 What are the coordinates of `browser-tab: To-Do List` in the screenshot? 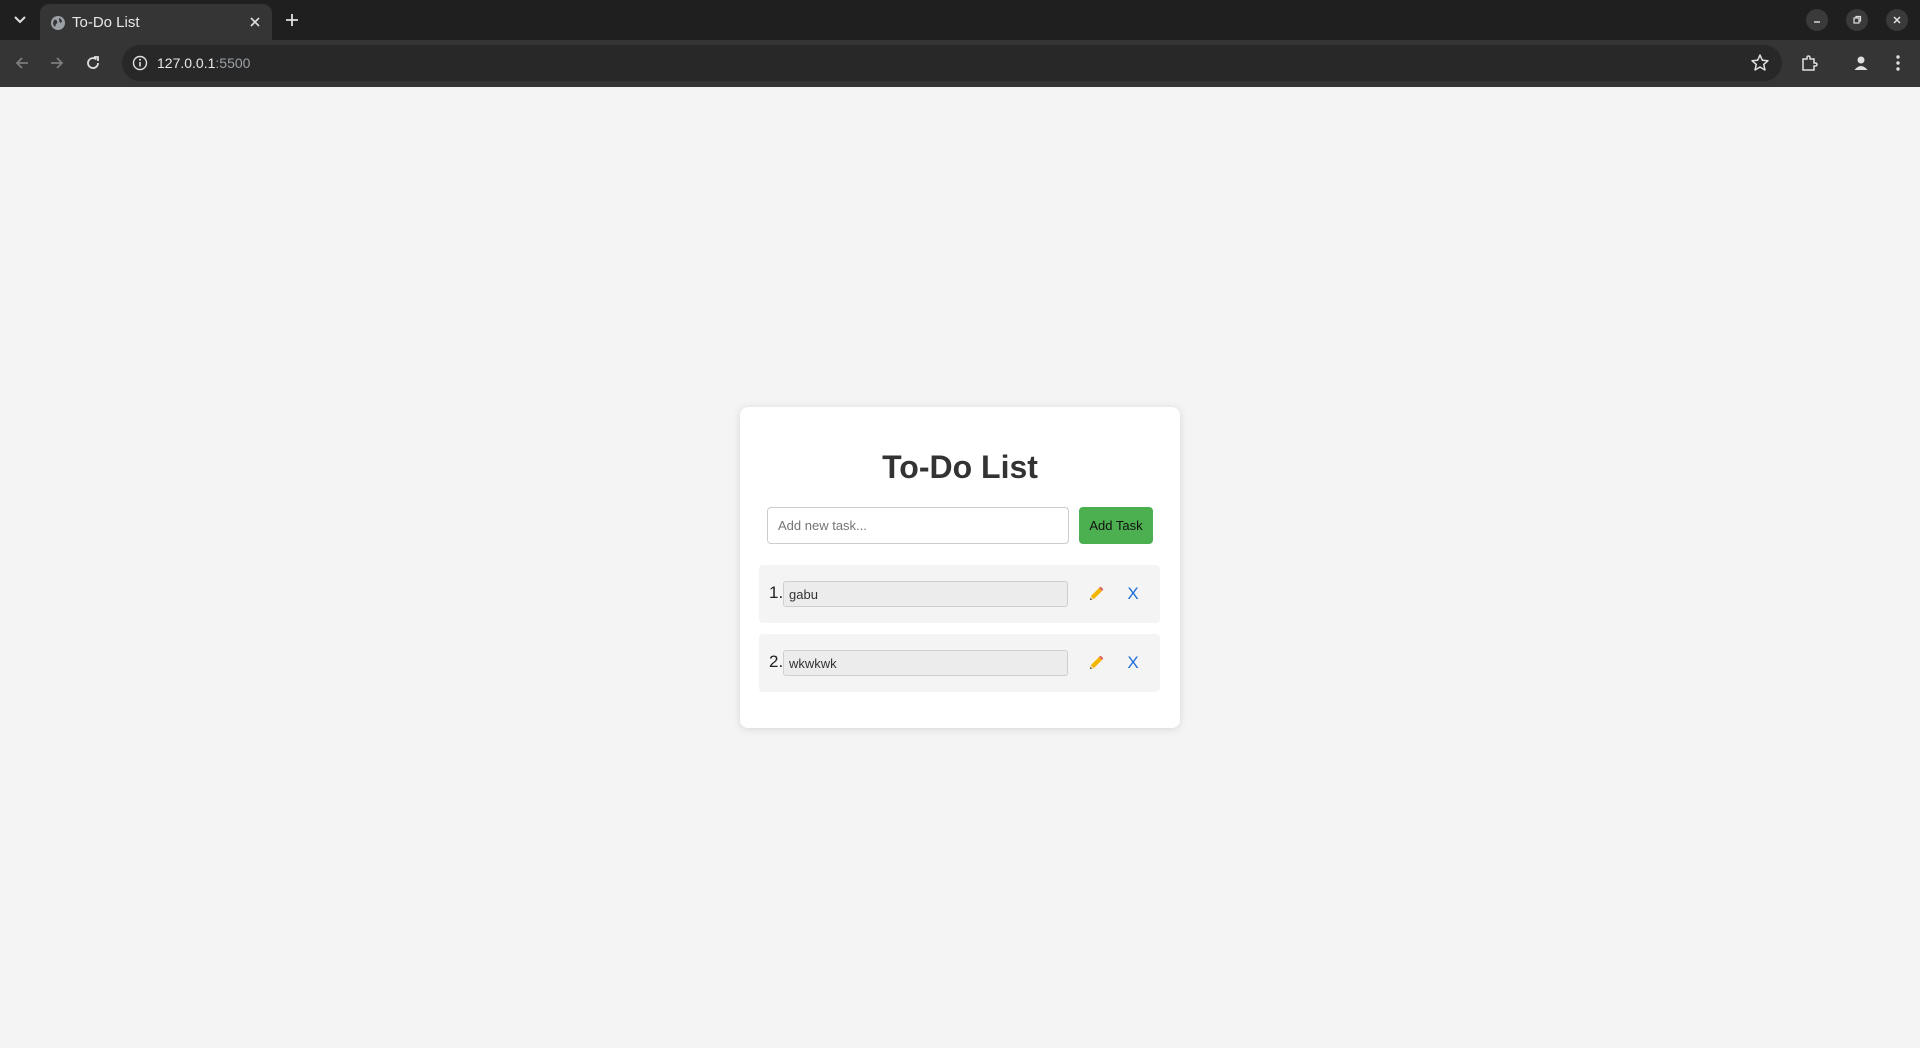 It's located at (156, 22).